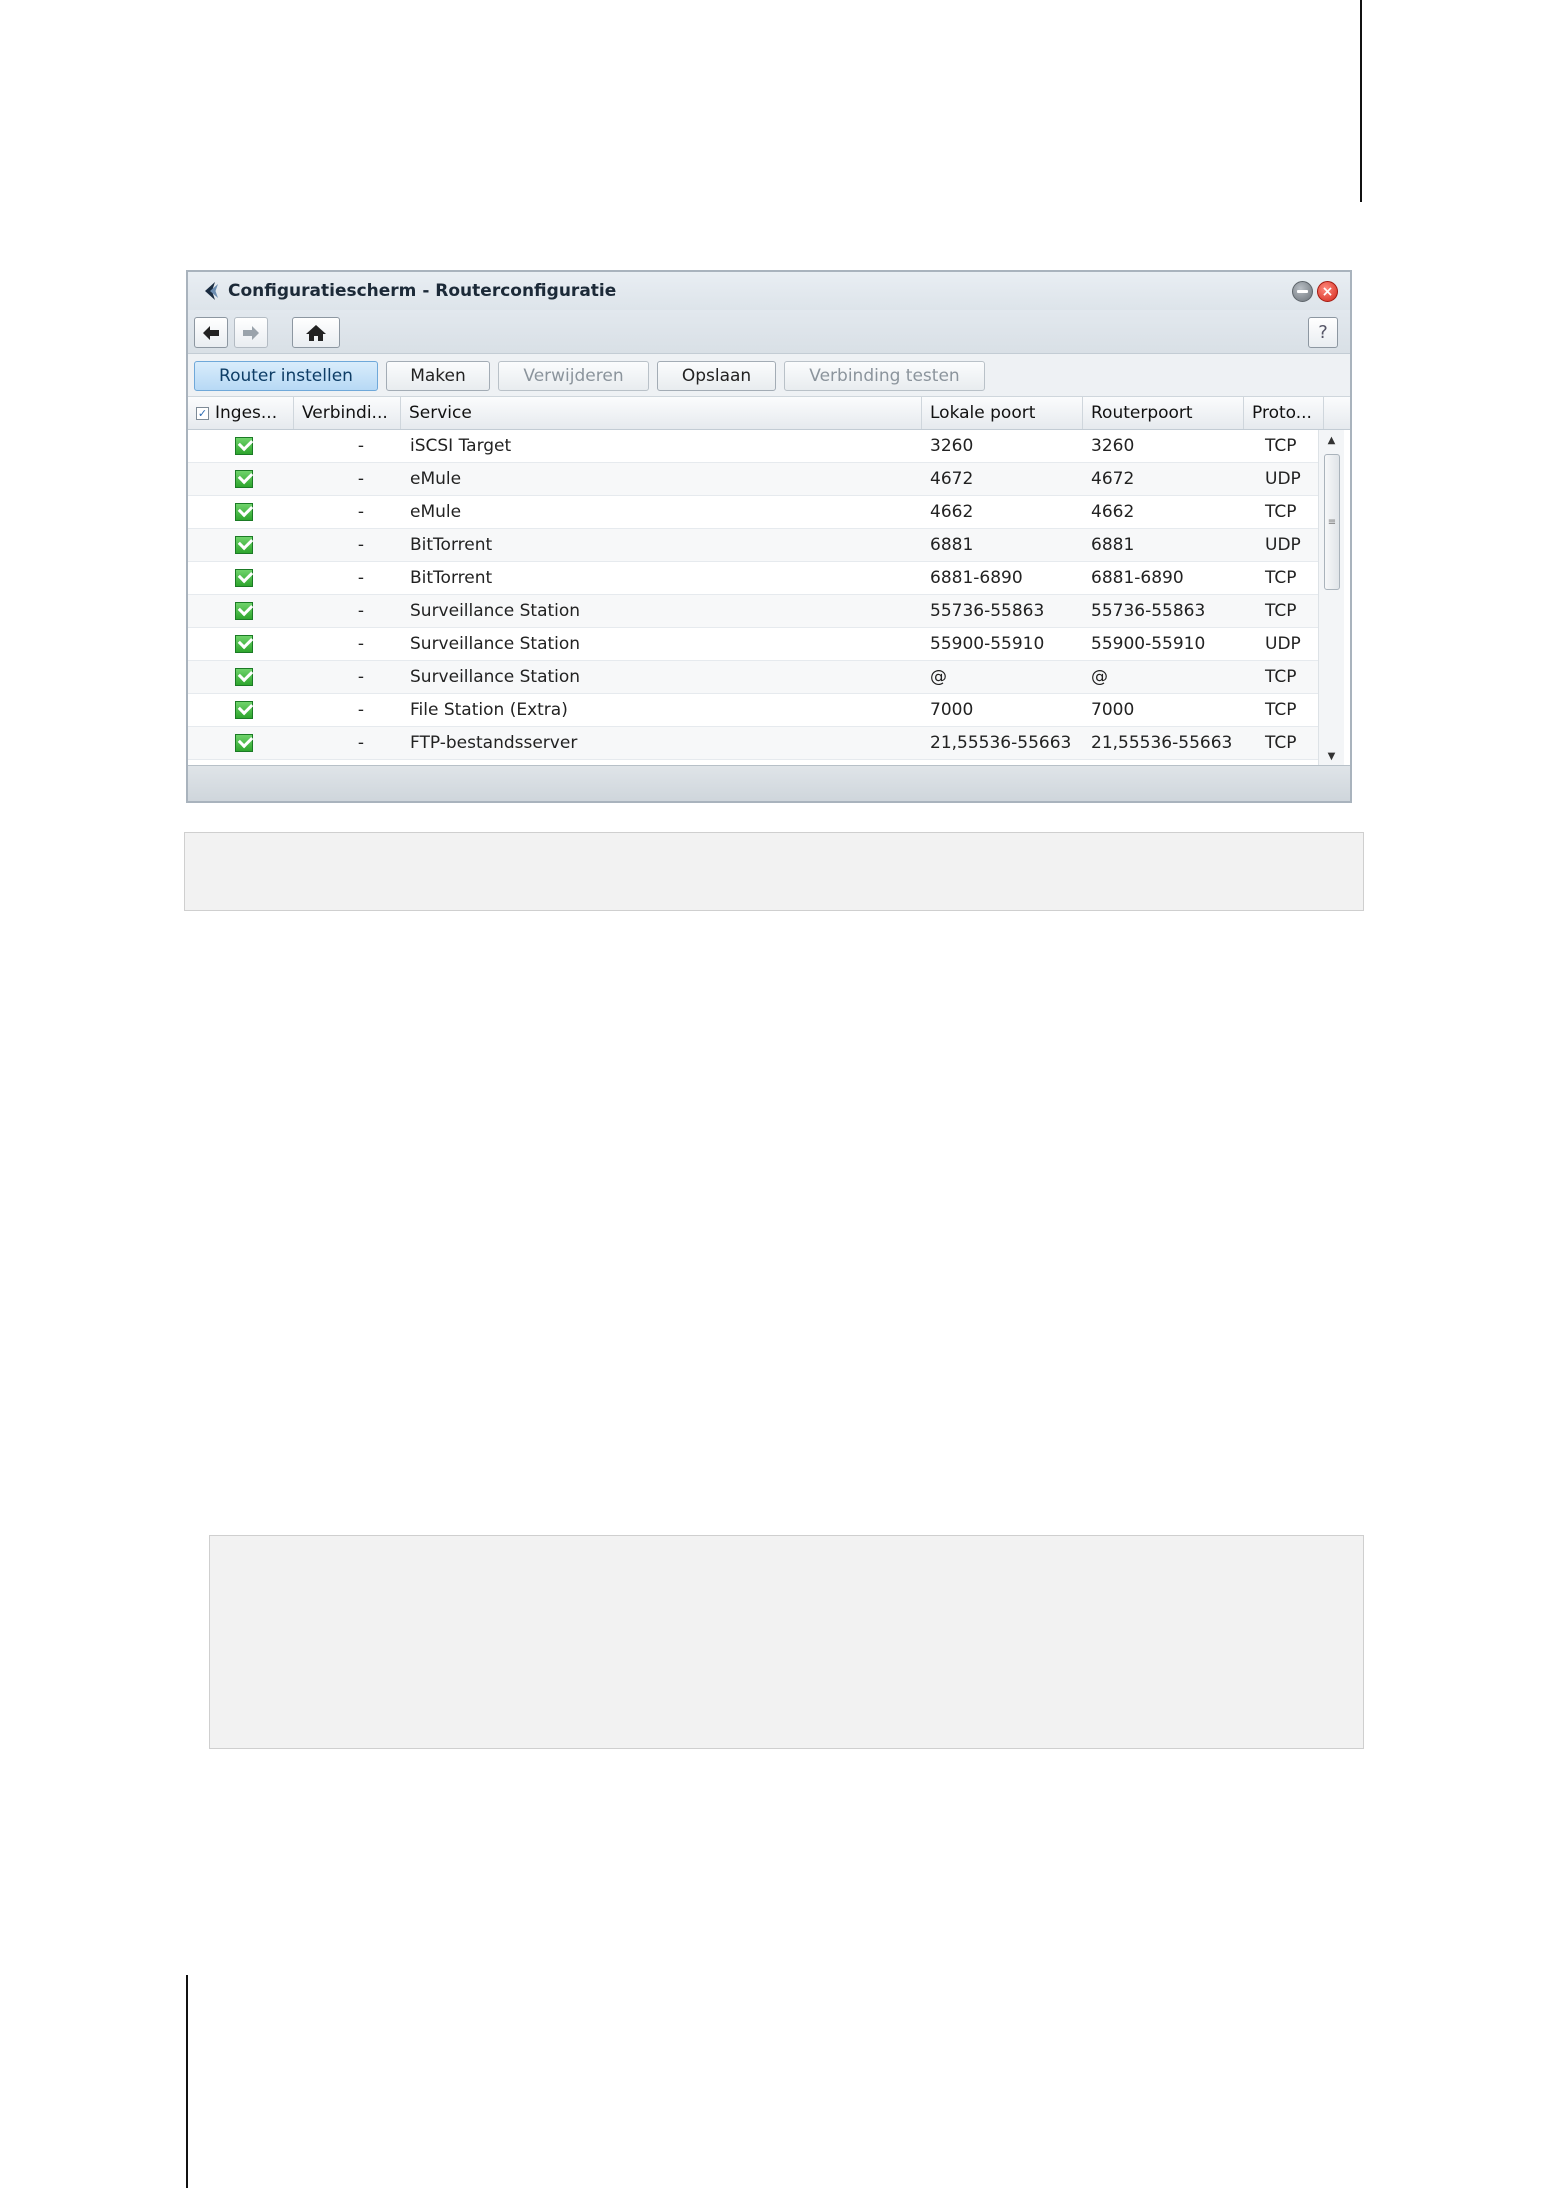 Image resolution: width=1549 pixels, height=2188 pixels. Describe the element at coordinates (573, 376) in the screenshot. I see `delete-button: Verwijderen` at that location.